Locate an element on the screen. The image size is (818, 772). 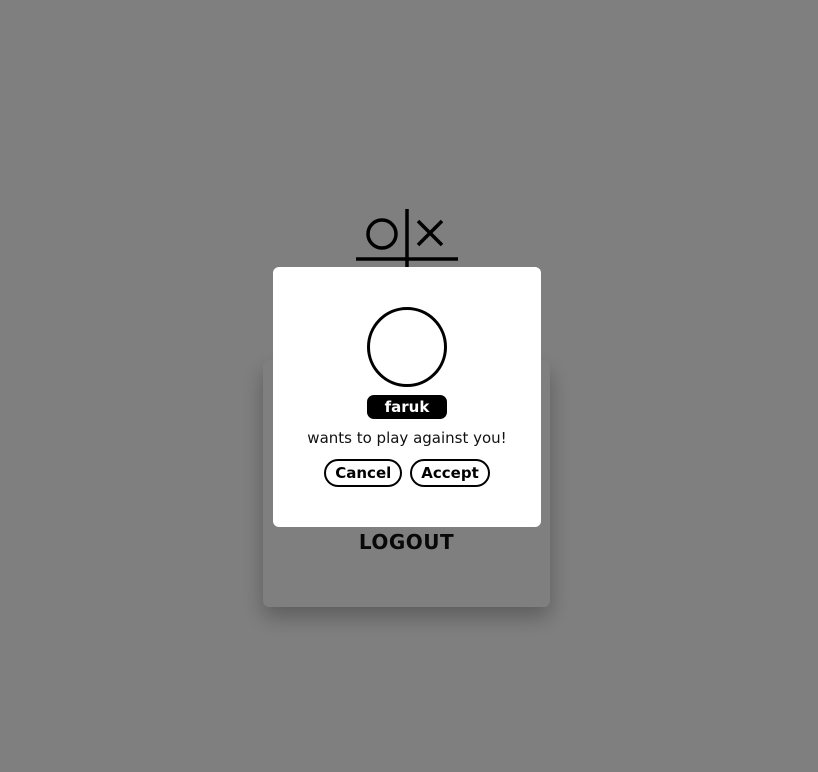
dialog-actions: Cancel Accept is located at coordinates (407, 473).